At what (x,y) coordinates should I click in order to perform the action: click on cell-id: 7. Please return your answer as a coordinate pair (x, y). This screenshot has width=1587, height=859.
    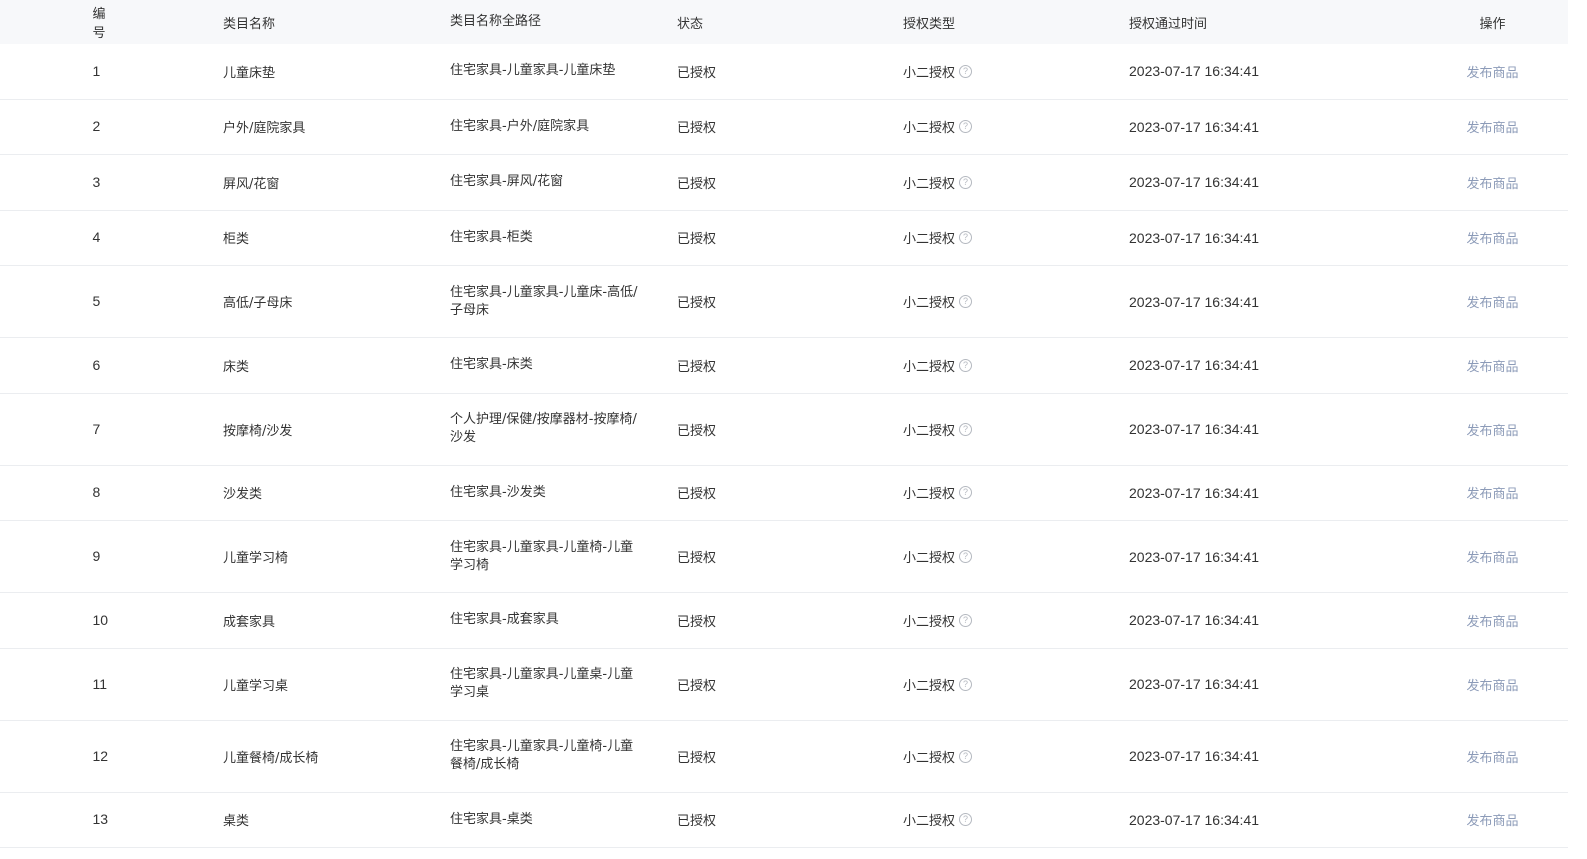
    Looking at the image, I should click on (96, 428).